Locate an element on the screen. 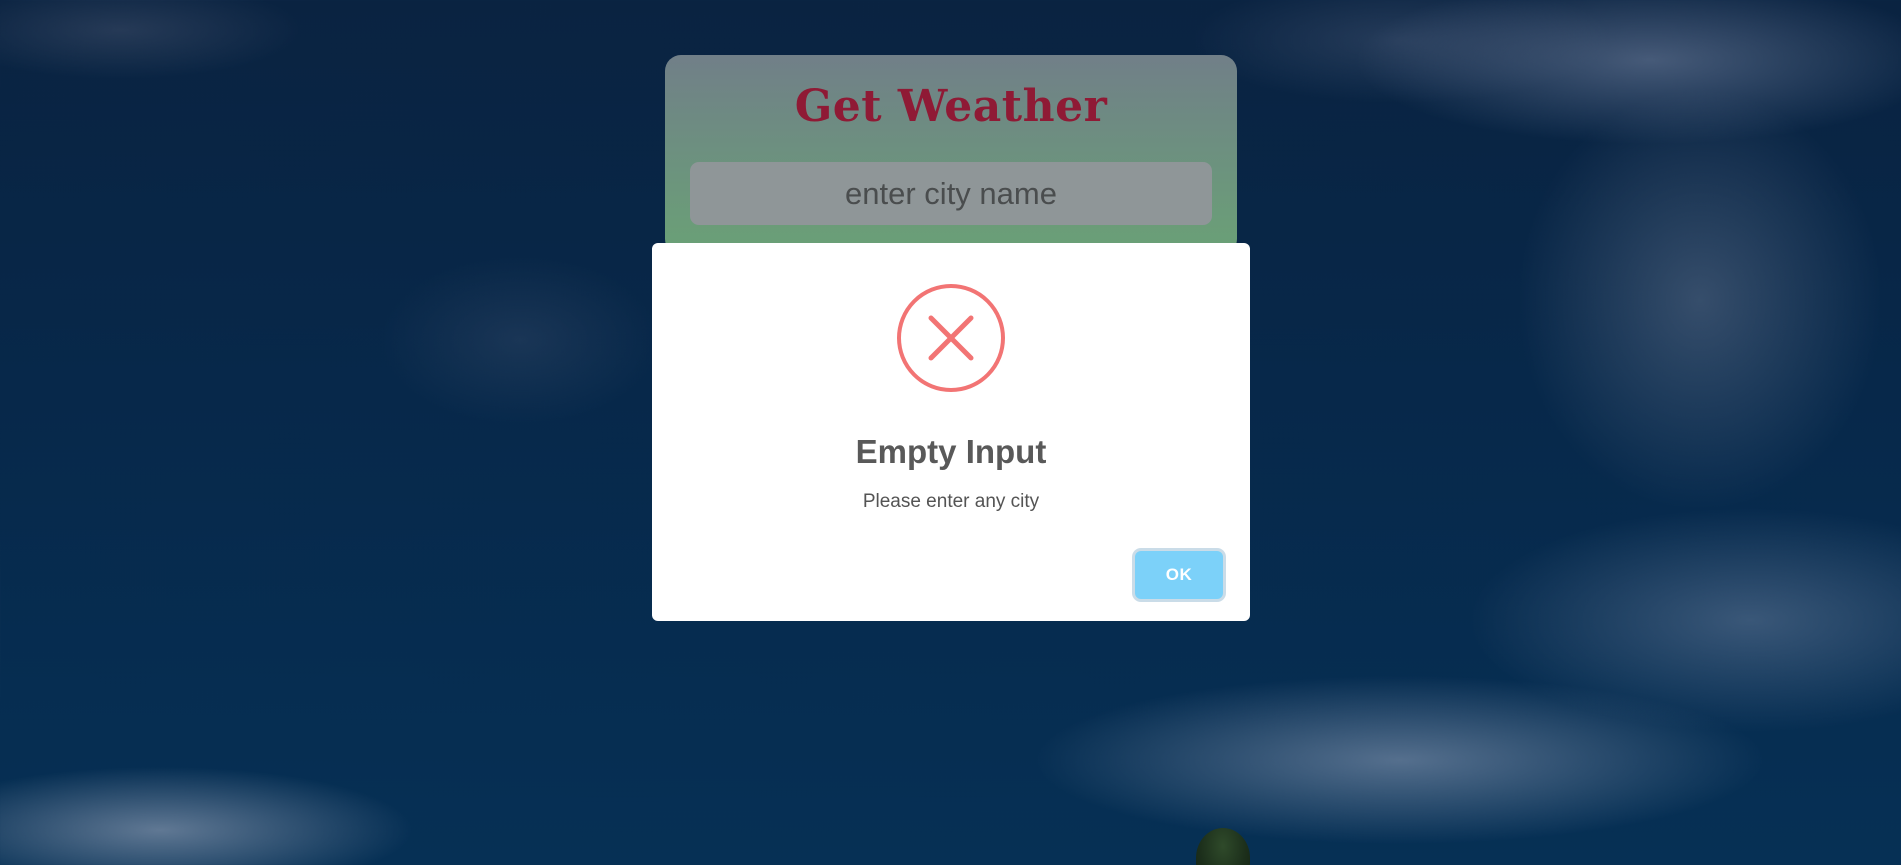  tree-silhouette is located at coordinates (1223, 846).